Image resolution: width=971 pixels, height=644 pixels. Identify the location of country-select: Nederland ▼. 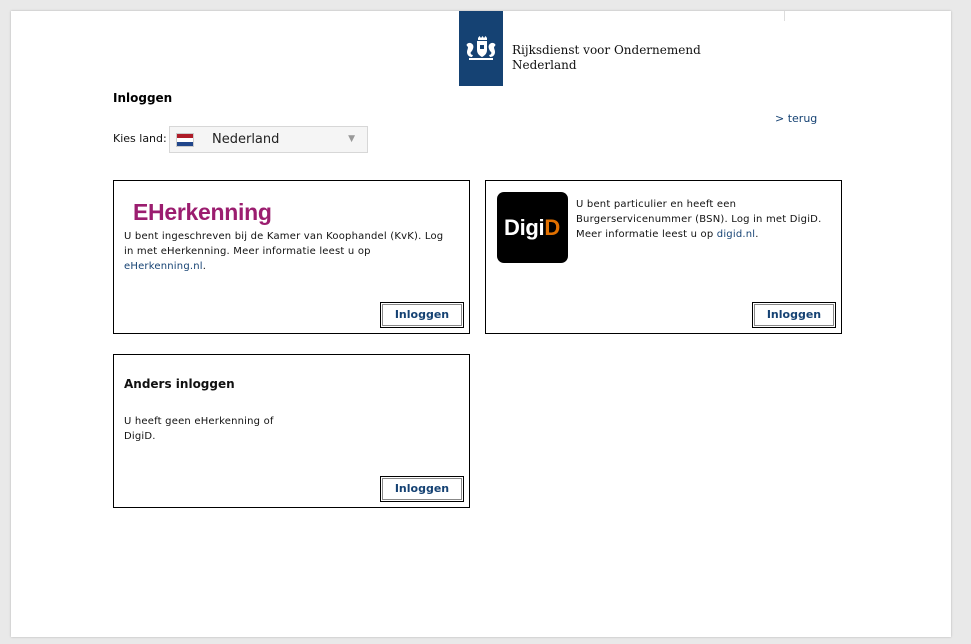
(268, 139).